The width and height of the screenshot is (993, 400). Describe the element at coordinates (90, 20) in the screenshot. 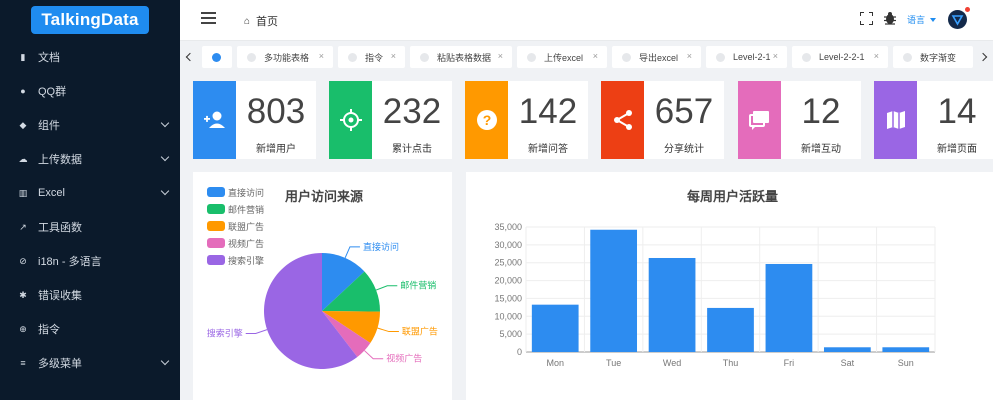

I see `logo: TalkingData` at that location.